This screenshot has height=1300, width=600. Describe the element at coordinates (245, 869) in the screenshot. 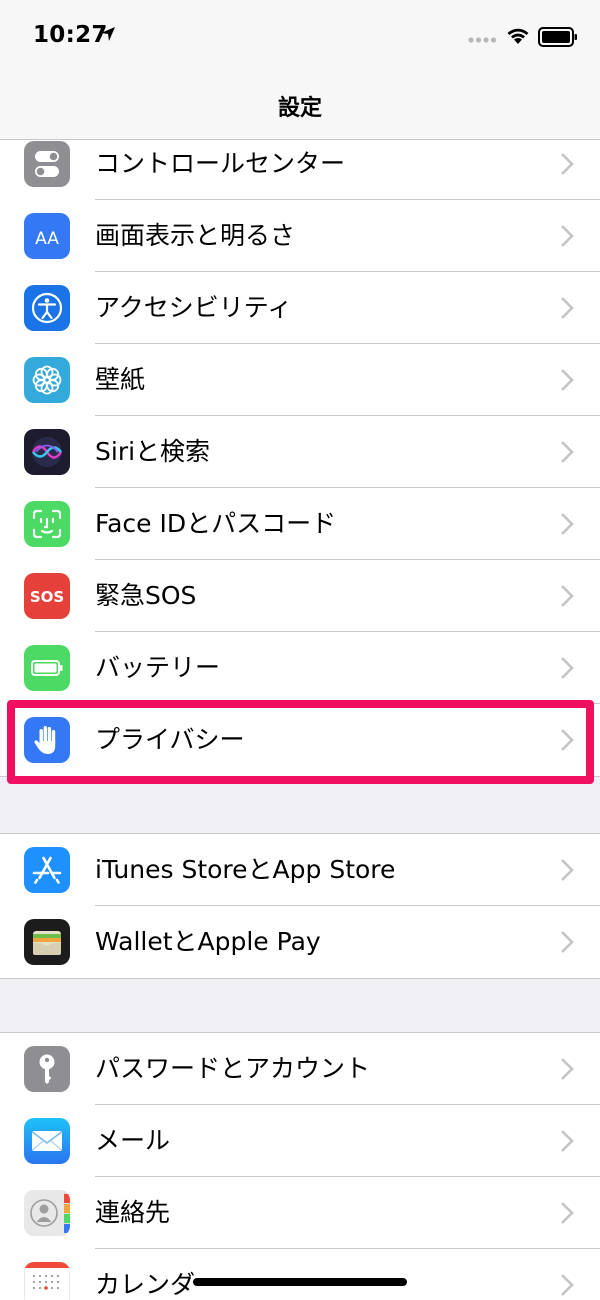

I see `settings-row-label: iTunes StoreとApp Store` at that location.